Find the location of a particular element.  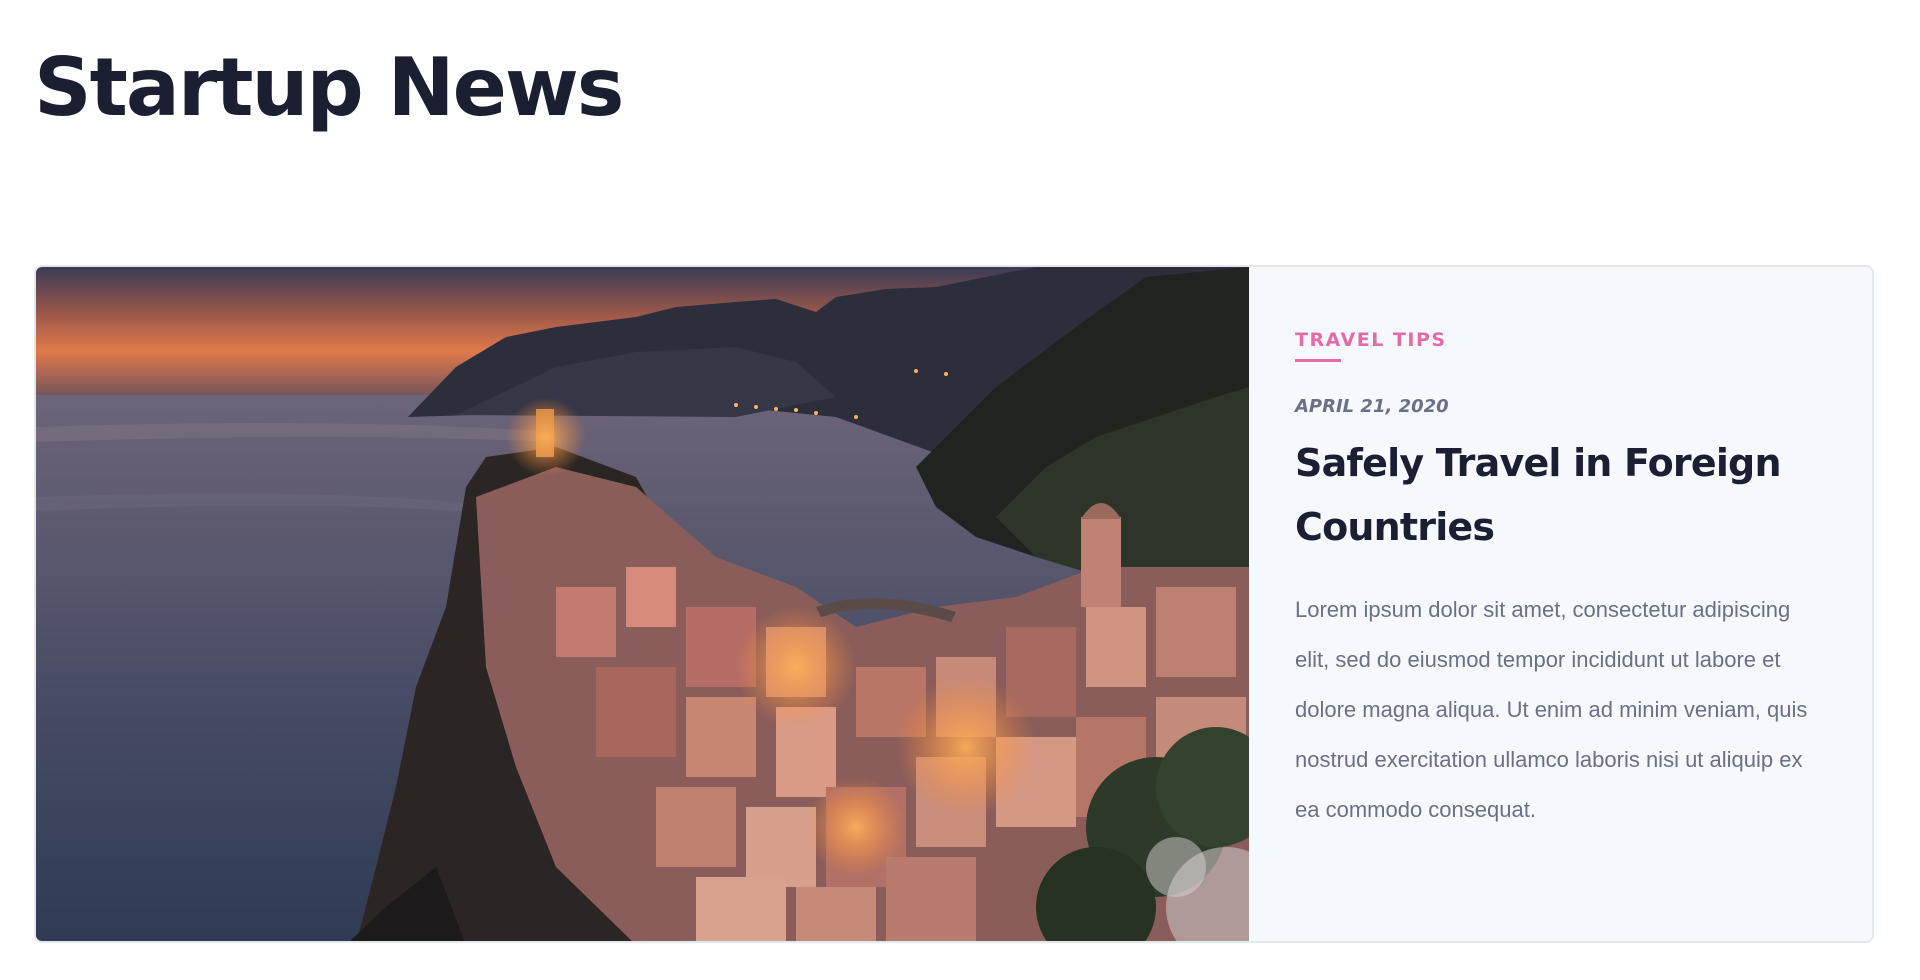

category-label: TRAVEL TIPS is located at coordinates (1371, 340).